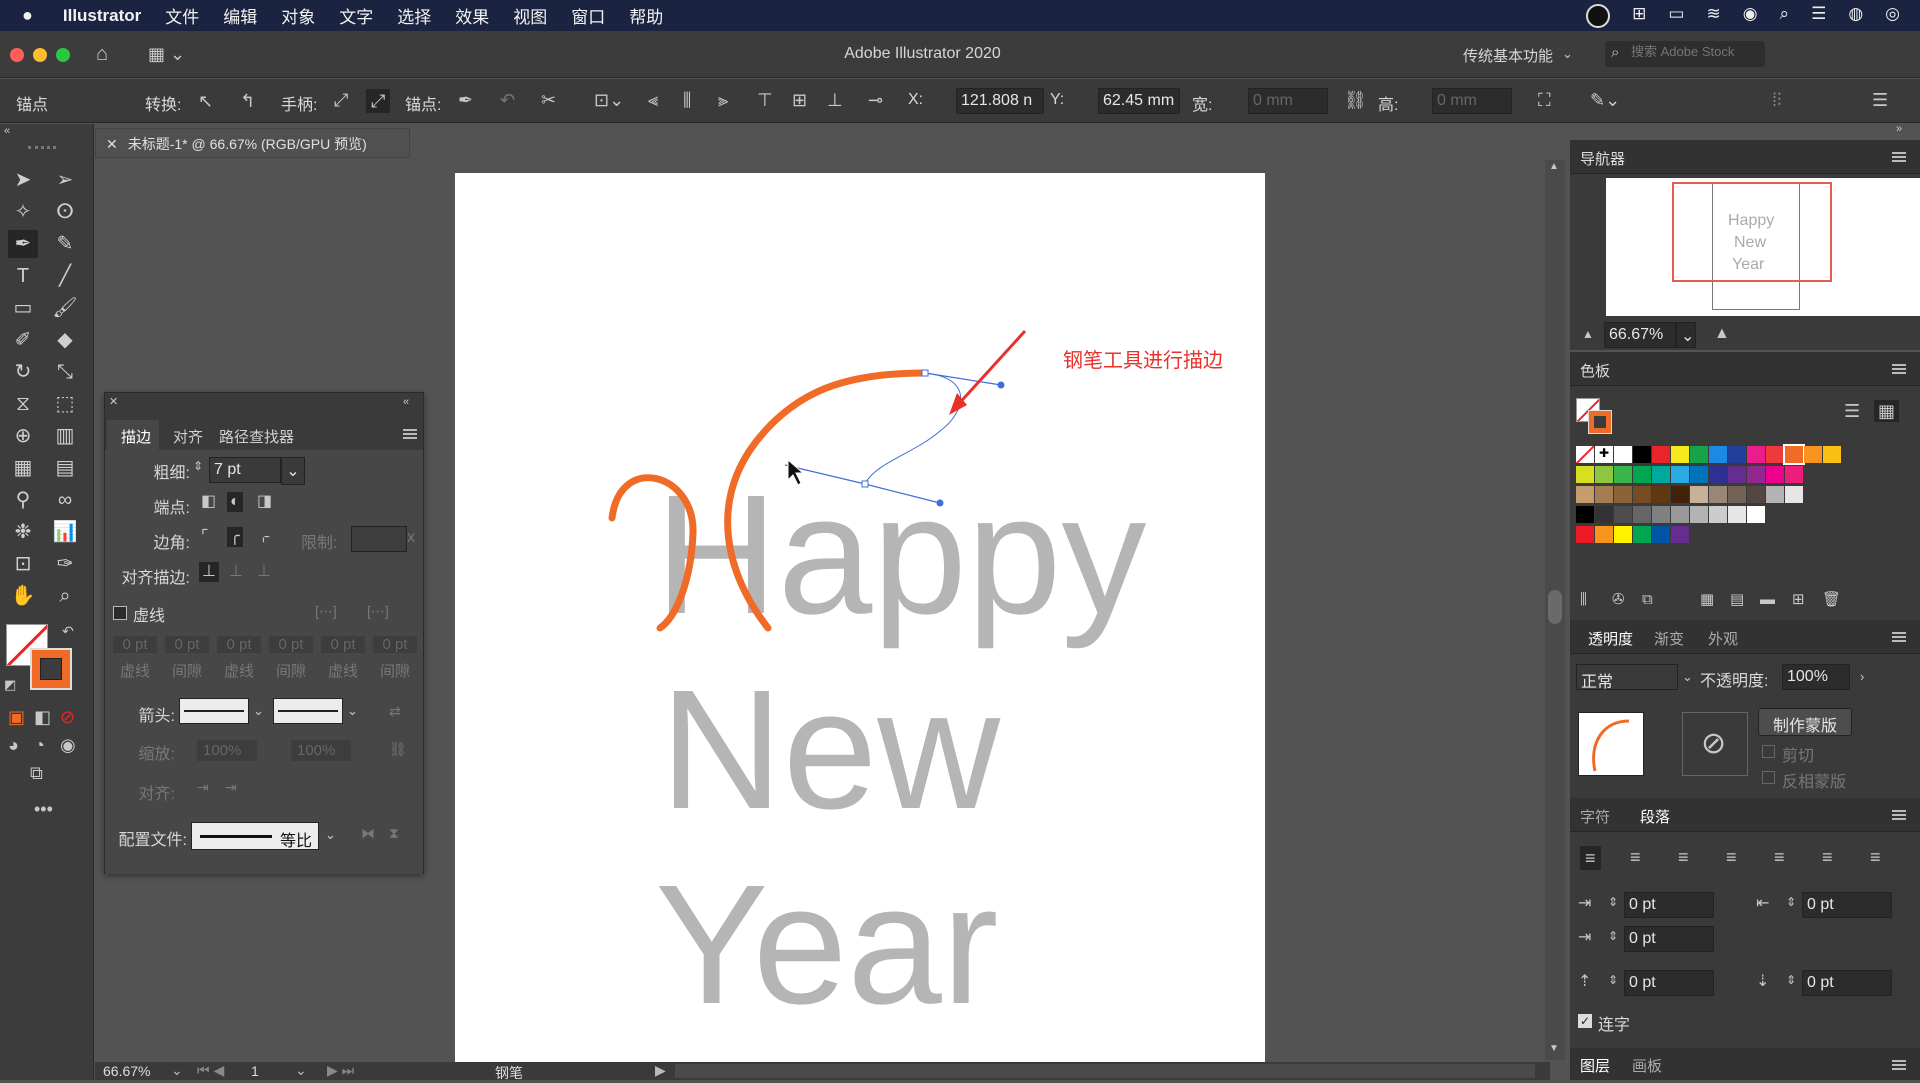 The image size is (1920, 1083). What do you see at coordinates (1899, 637) in the screenshot?
I see `transparency-menu-icon` at bounding box center [1899, 637].